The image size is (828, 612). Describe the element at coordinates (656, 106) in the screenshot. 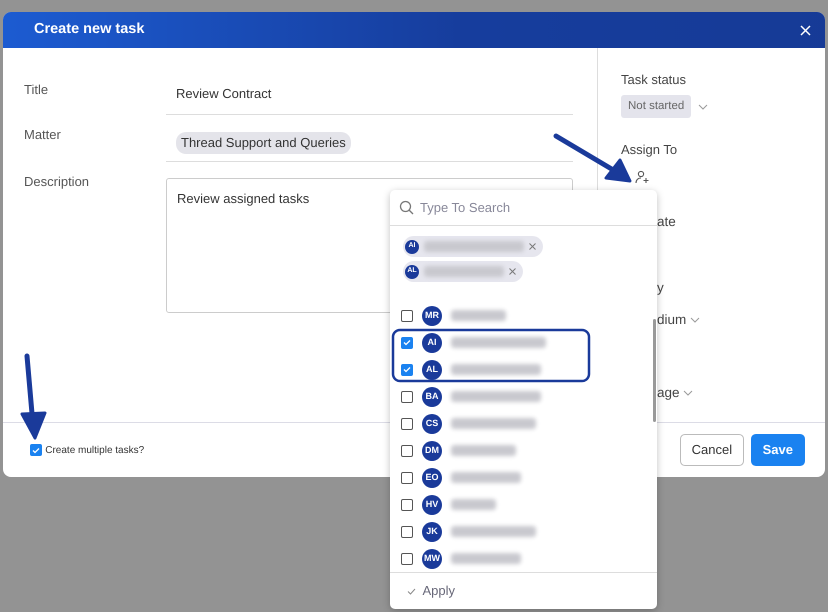

I see `status-select: Not started` at that location.